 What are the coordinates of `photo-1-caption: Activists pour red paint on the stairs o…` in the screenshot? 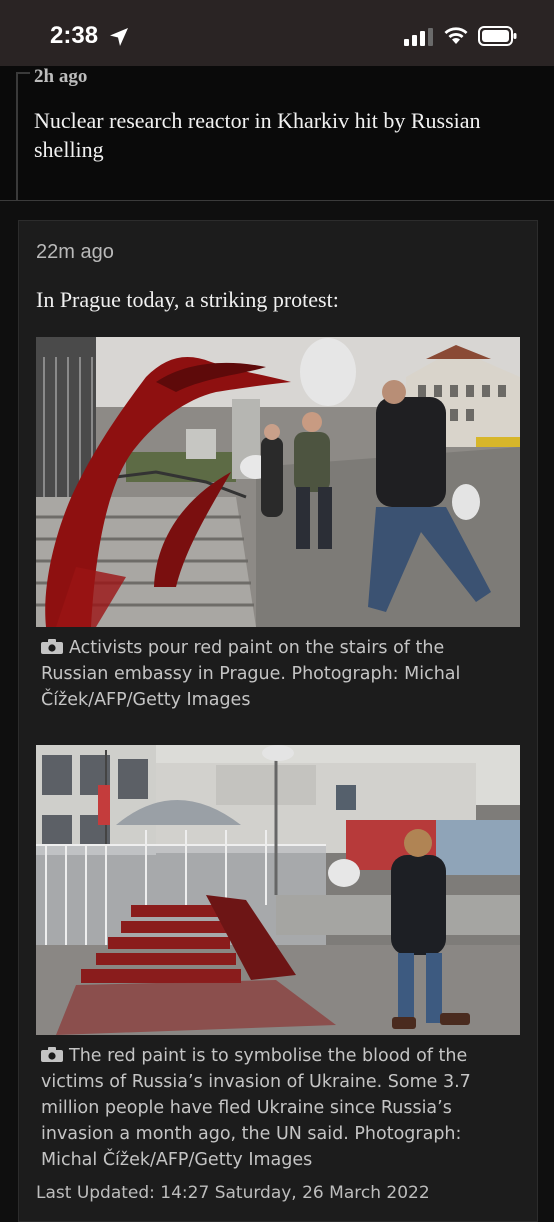 It's located at (276, 674).